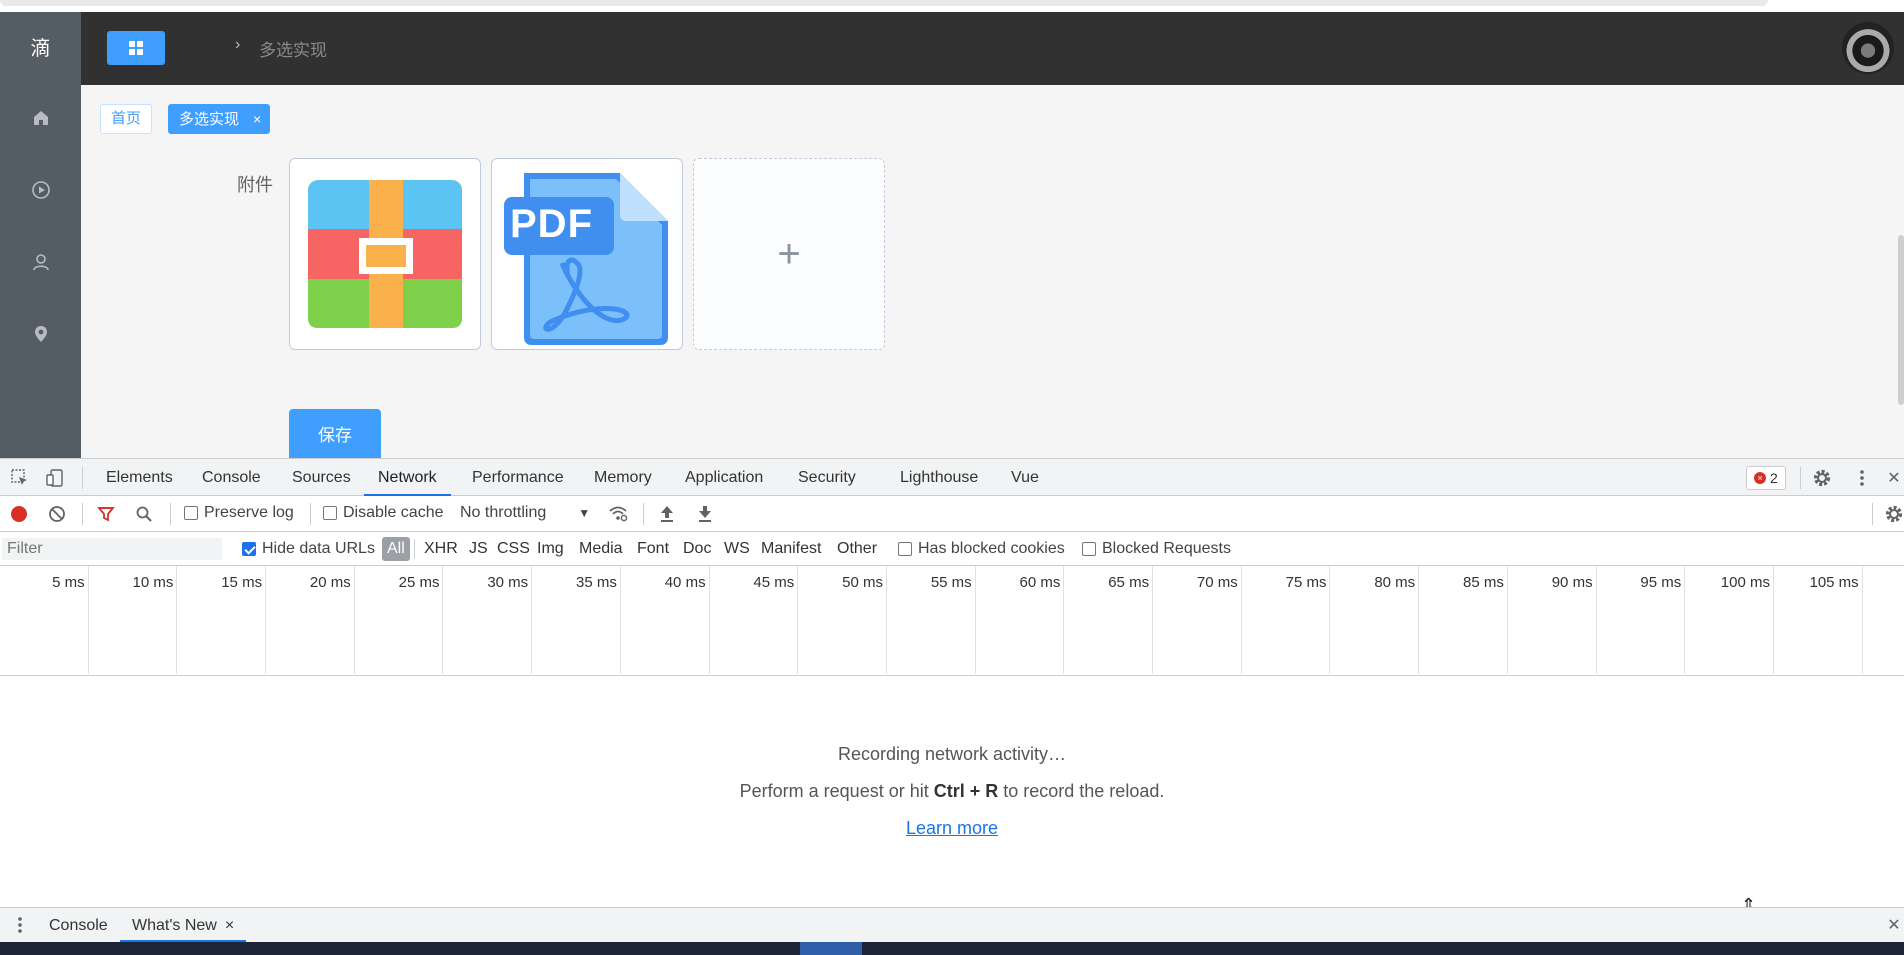 The width and height of the screenshot is (1904, 955). Describe the element at coordinates (40, 118) in the screenshot. I see `sidebar-item-home` at that location.